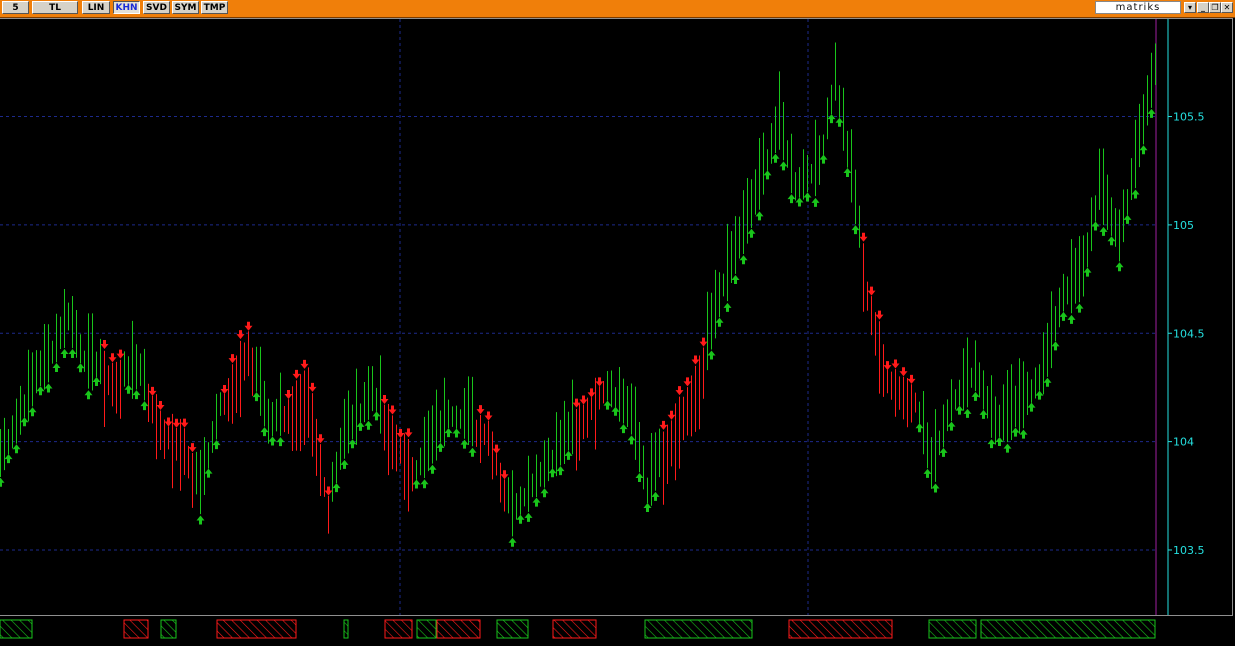  I want to click on y-tick-label-4: 105.5, so click(1189, 117).